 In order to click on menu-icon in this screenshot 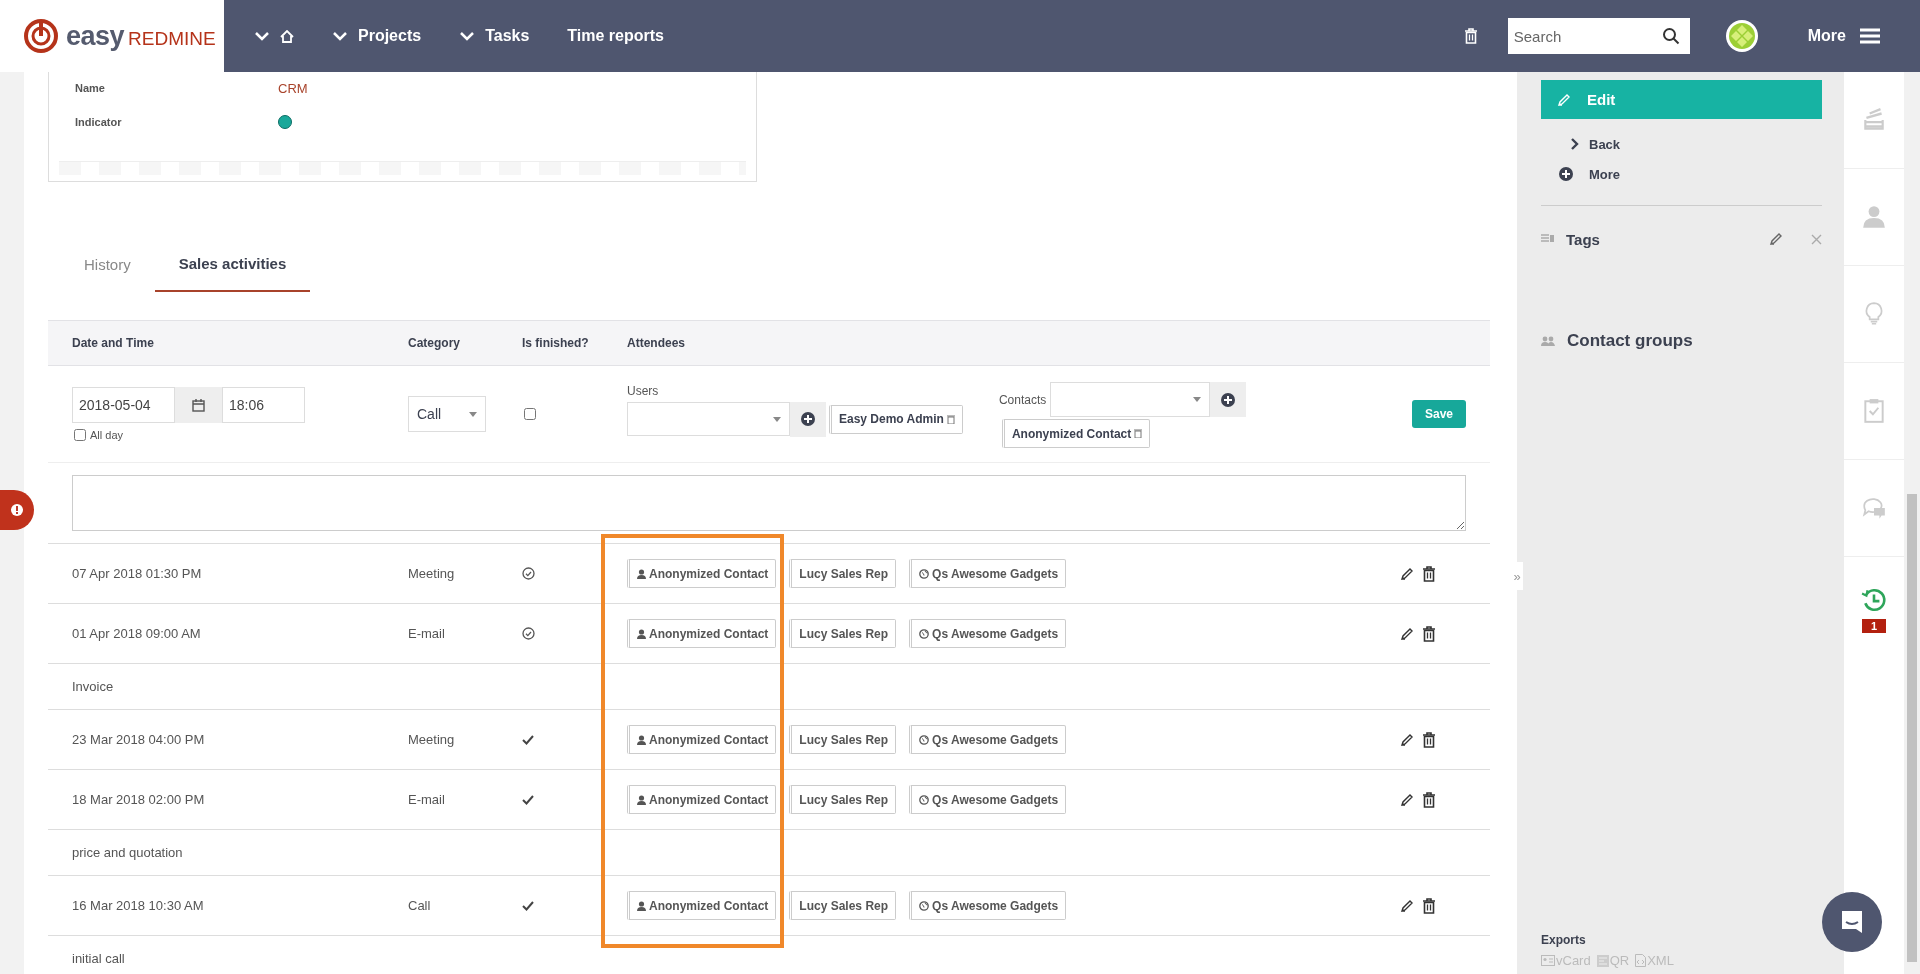, I will do `click(1870, 36)`.